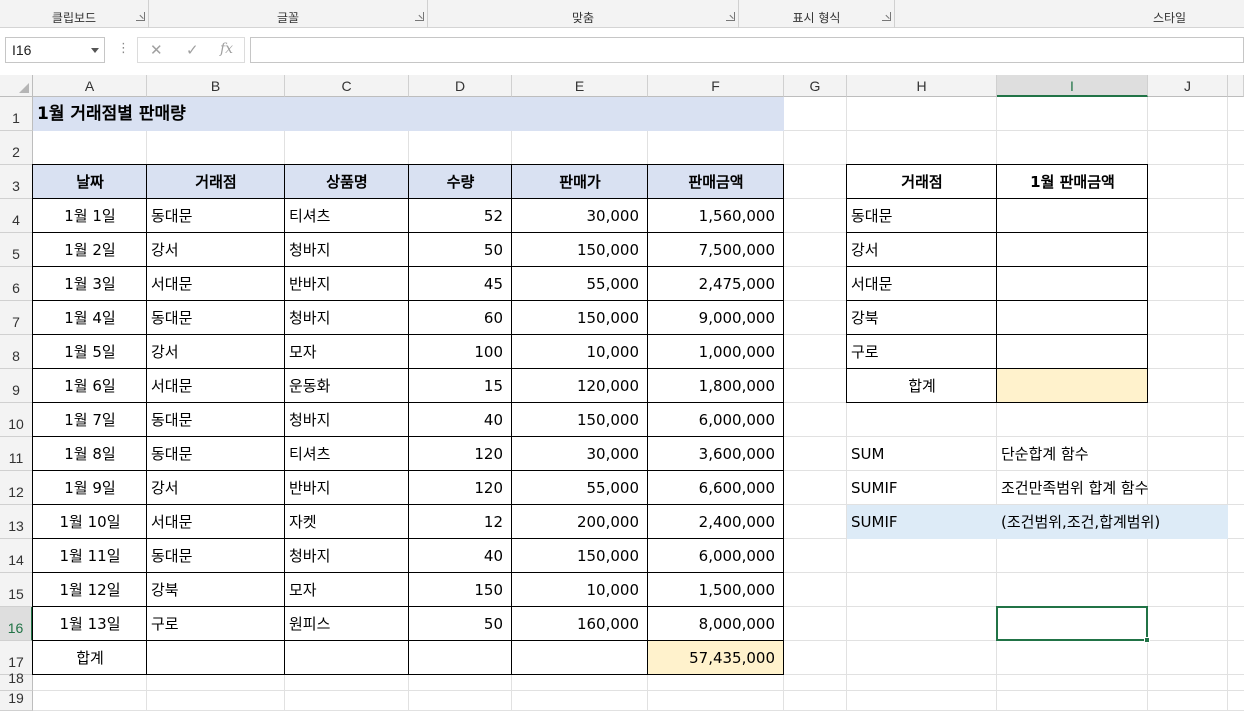 The width and height of the screenshot is (1244, 711). Describe the element at coordinates (580, 522) in the screenshot. I see `table-cell: 200,000` at that location.